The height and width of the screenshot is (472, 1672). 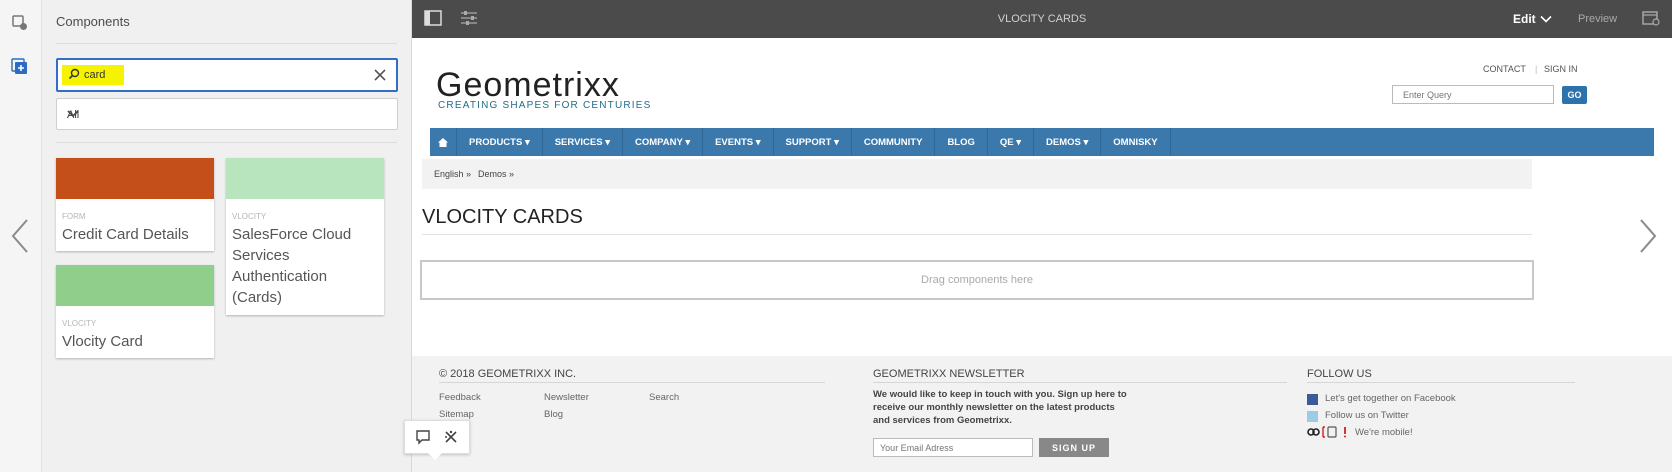 What do you see at coordinates (452, 174) in the screenshot?
I see `breadcrumb-item: English »` at bounding box center [452, 174].